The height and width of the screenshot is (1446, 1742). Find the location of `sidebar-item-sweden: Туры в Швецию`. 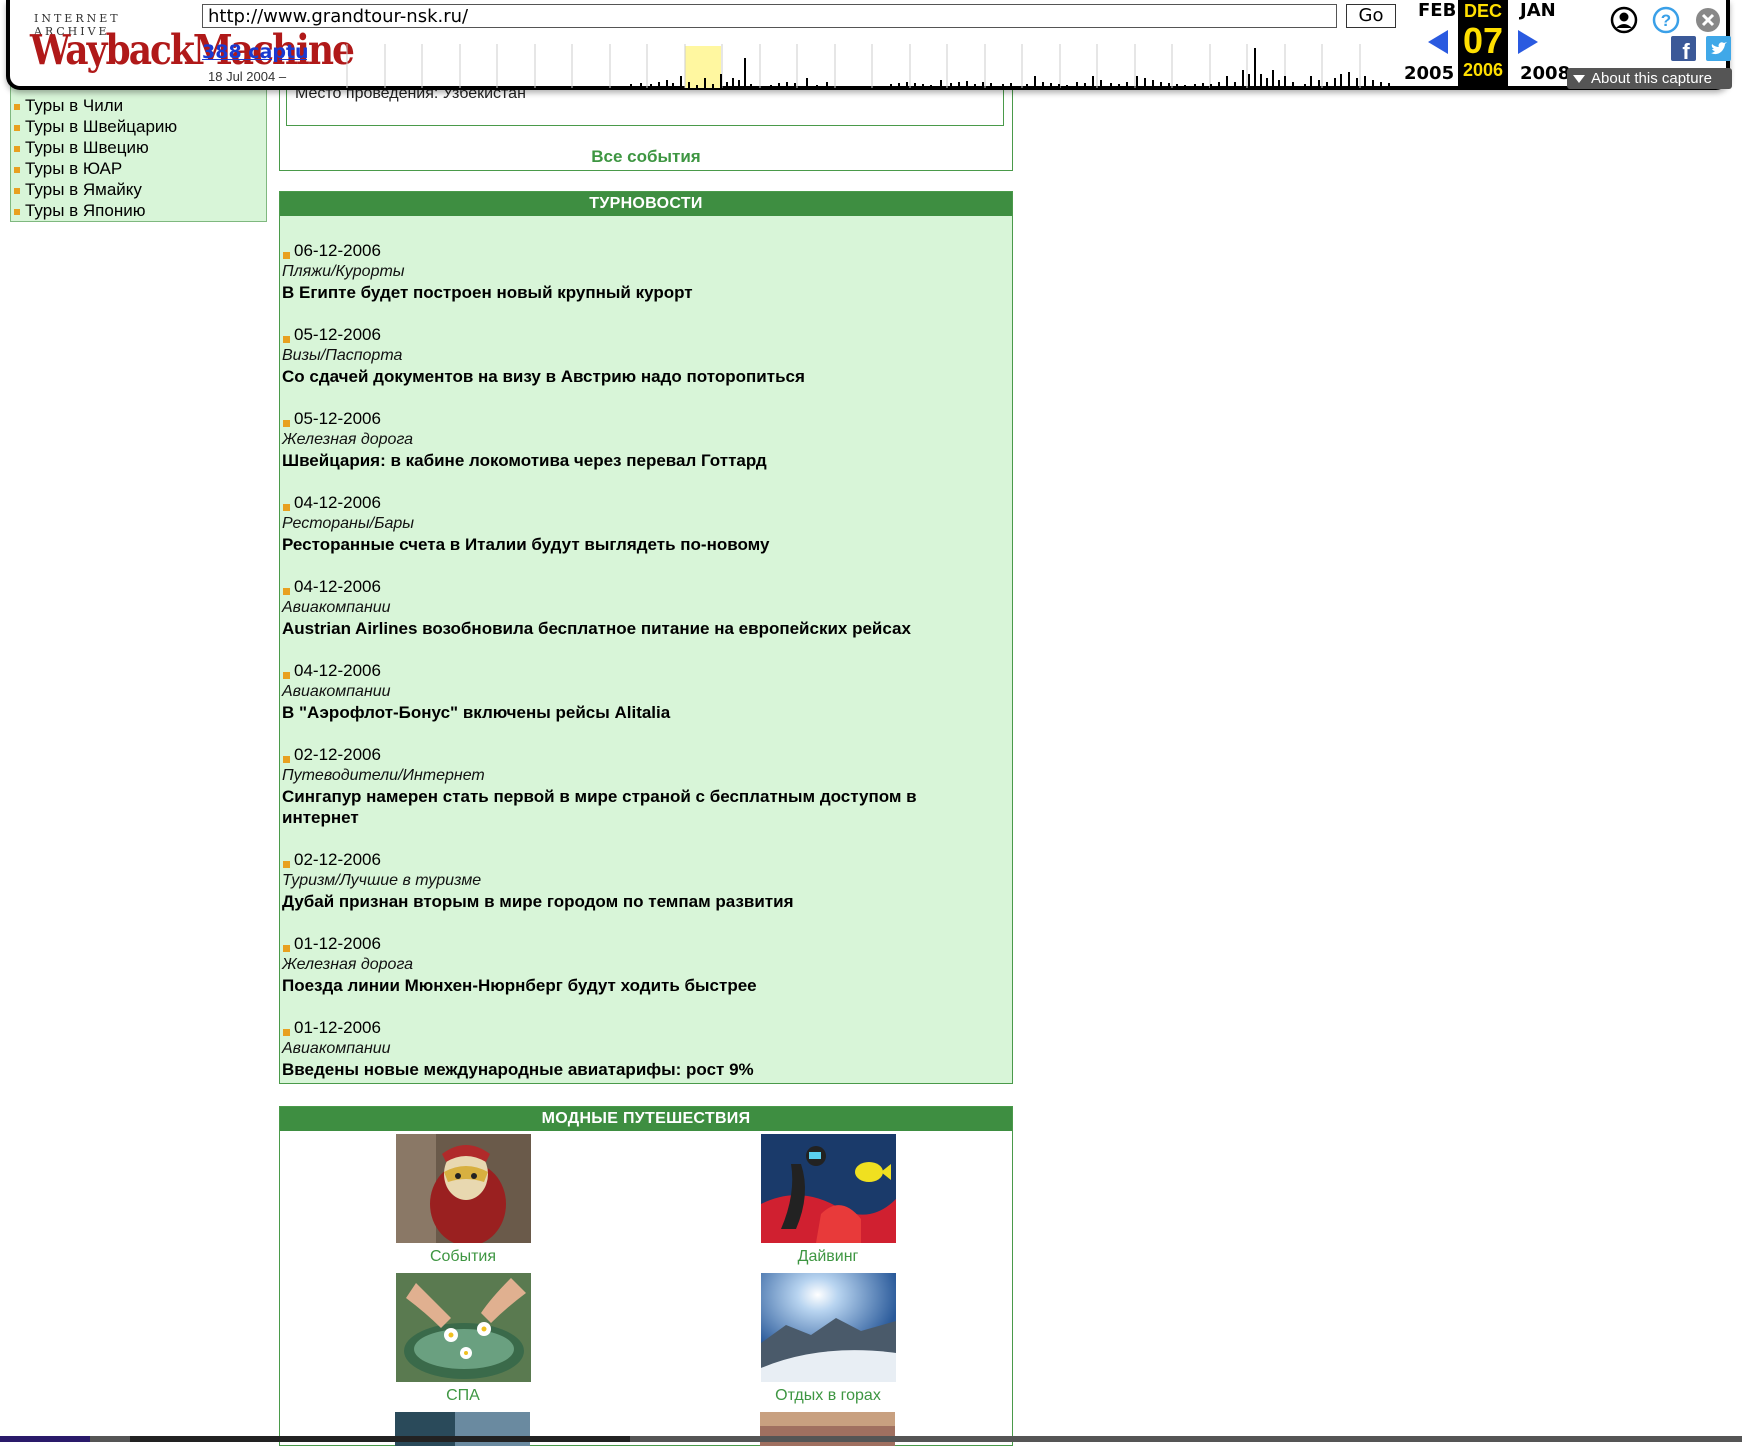

sidebar-item-sweden: Туры в Швецию is located at coordinates (138, 147).